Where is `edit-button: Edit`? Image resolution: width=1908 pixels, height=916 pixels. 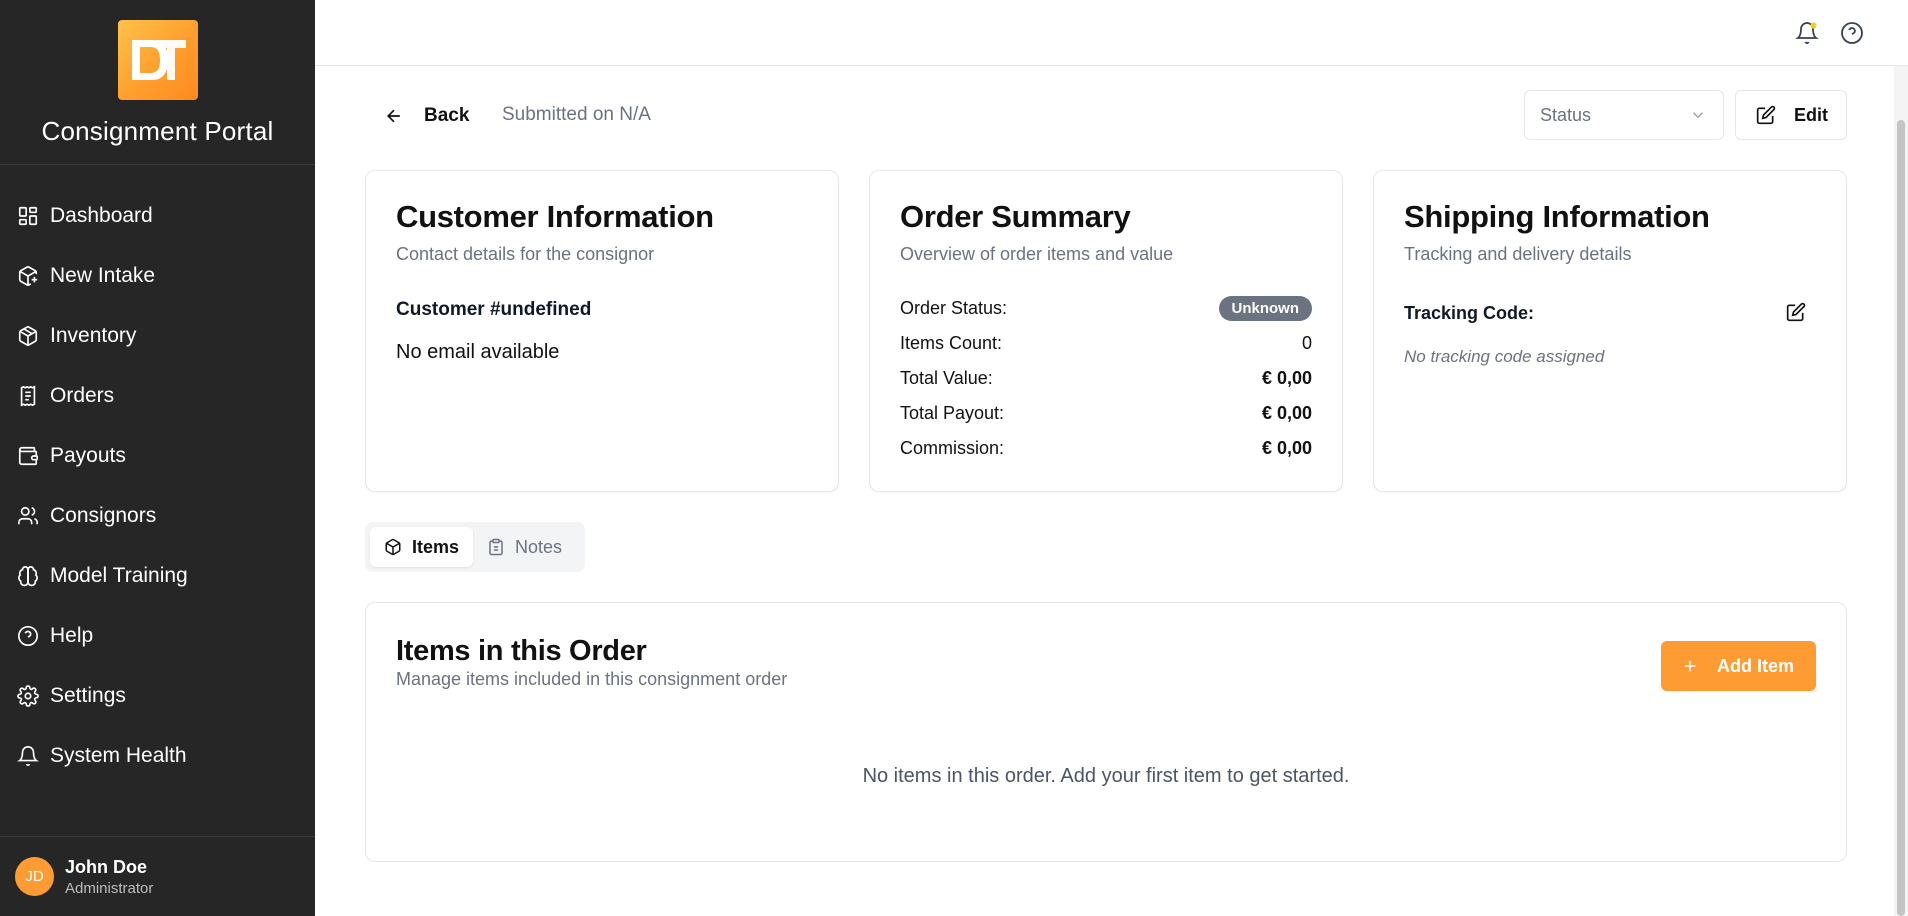 edit-button: Edit is located at coordinates (1791, 115).